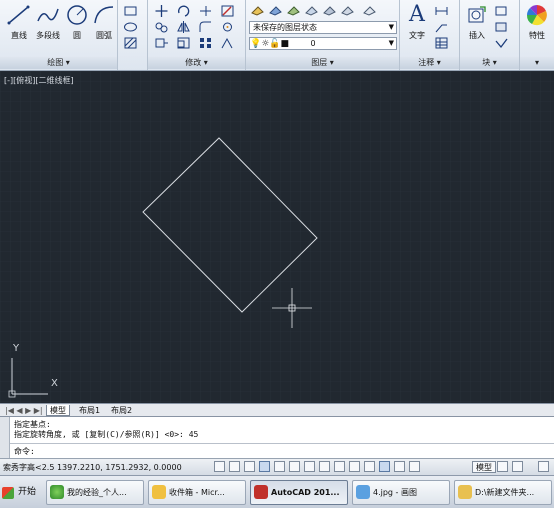  I want to click on model-space-button: 模型, so click(484, 467).